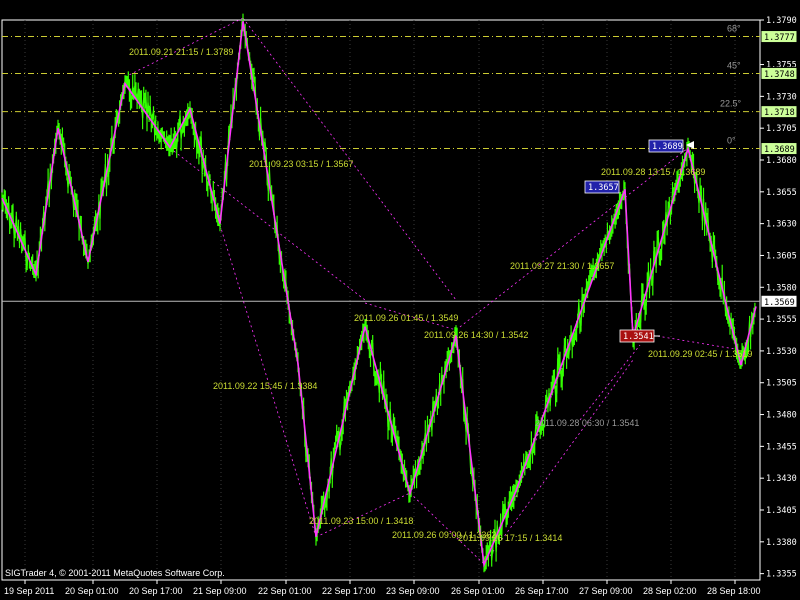 Image resolution: width=800 pixels, height=600 pixels. I want to click on y-tick-label: 1.3530, so click(781, 352).